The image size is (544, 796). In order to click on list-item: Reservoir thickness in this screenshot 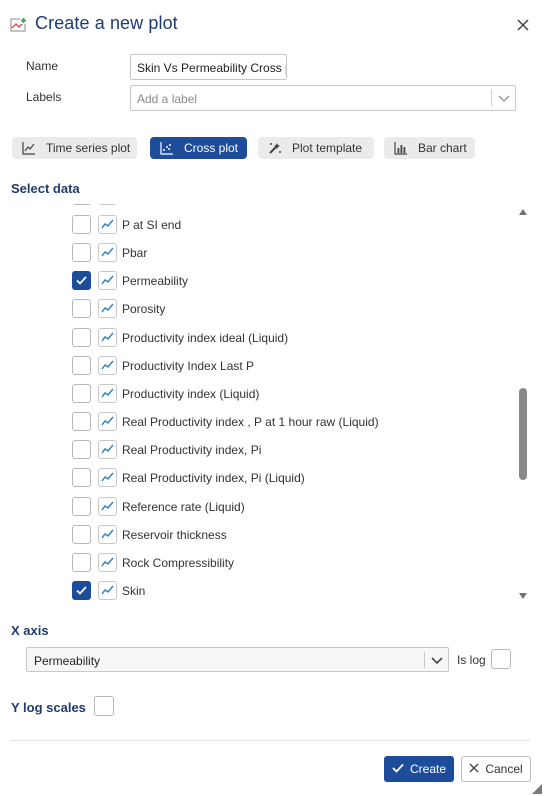, I will do `click(260, 539)`.